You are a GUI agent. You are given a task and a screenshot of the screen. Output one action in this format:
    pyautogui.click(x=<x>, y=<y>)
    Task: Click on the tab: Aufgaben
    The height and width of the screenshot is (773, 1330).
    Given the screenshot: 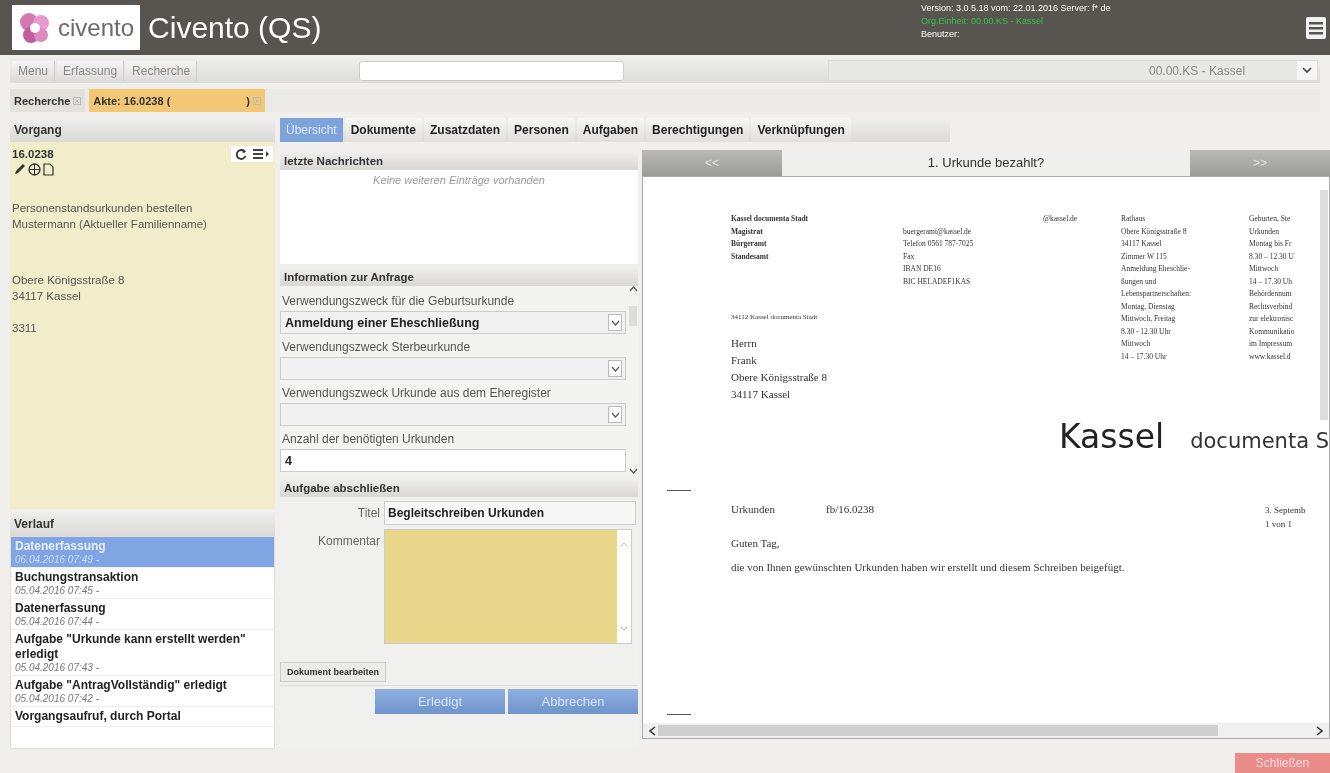 What is the action you would take?
    pyautogui.click(x=610, y=130)
    